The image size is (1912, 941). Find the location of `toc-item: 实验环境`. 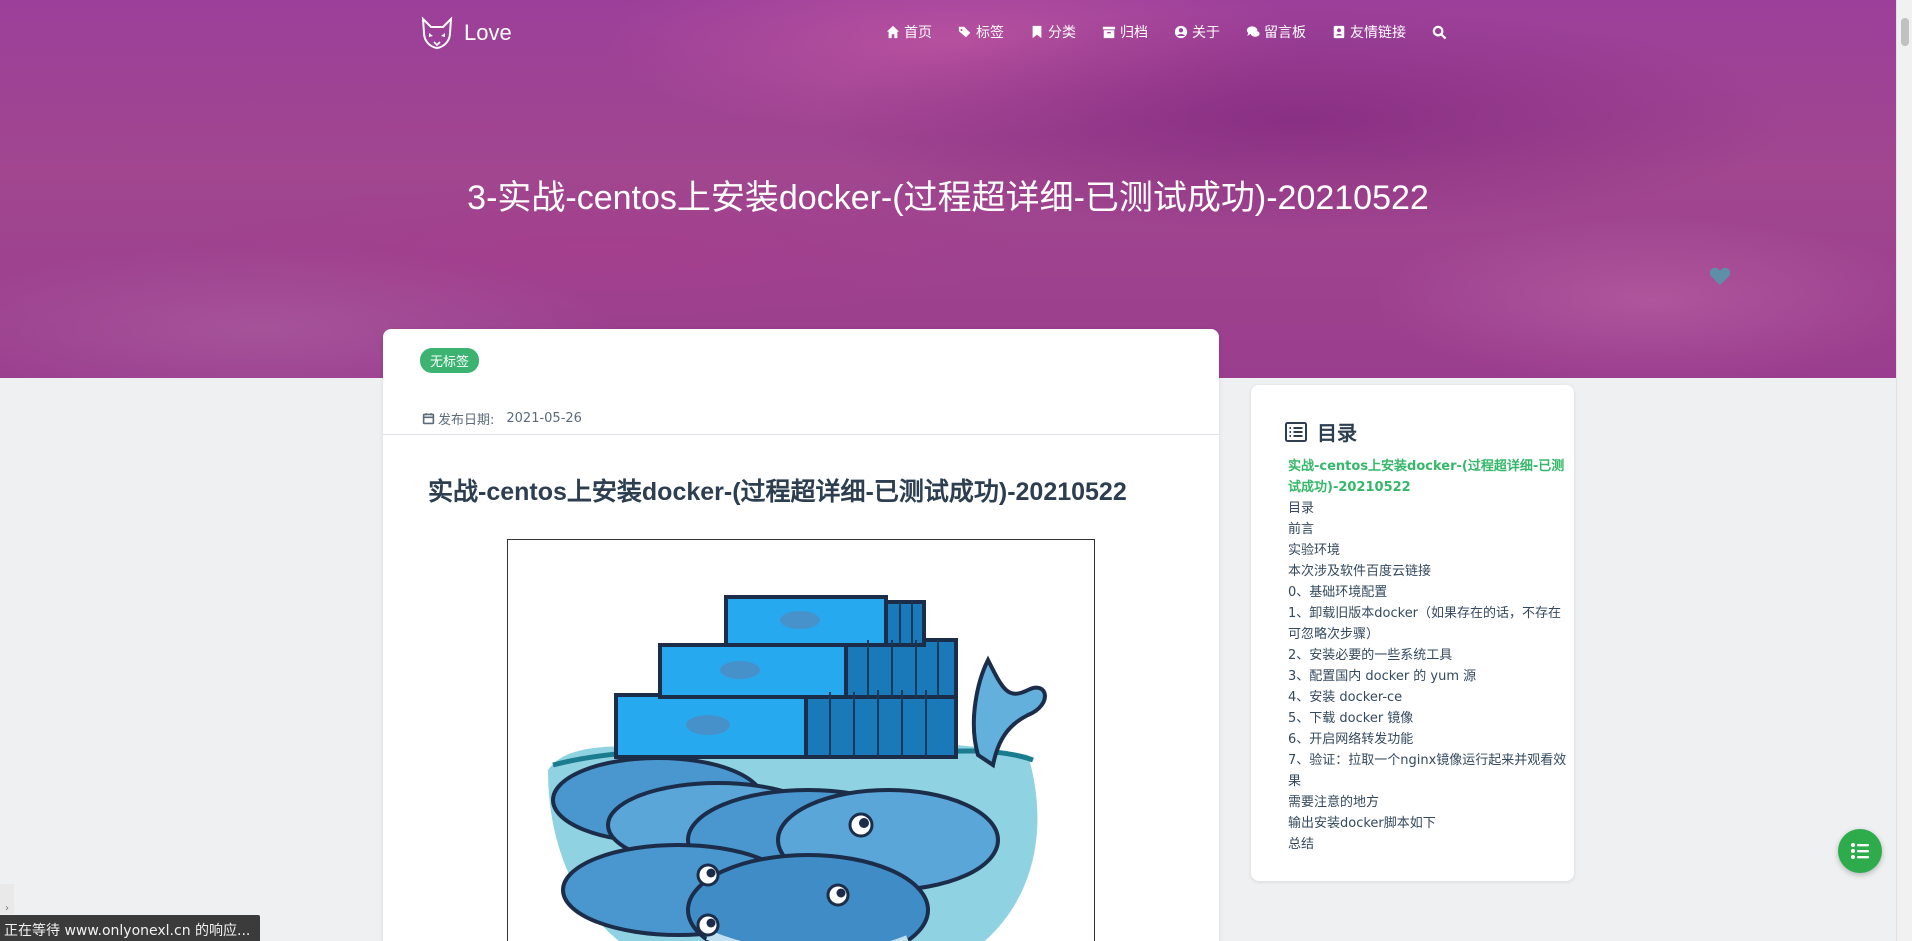

toc-item: 实验环境 is located at coordinates (1429, 550).